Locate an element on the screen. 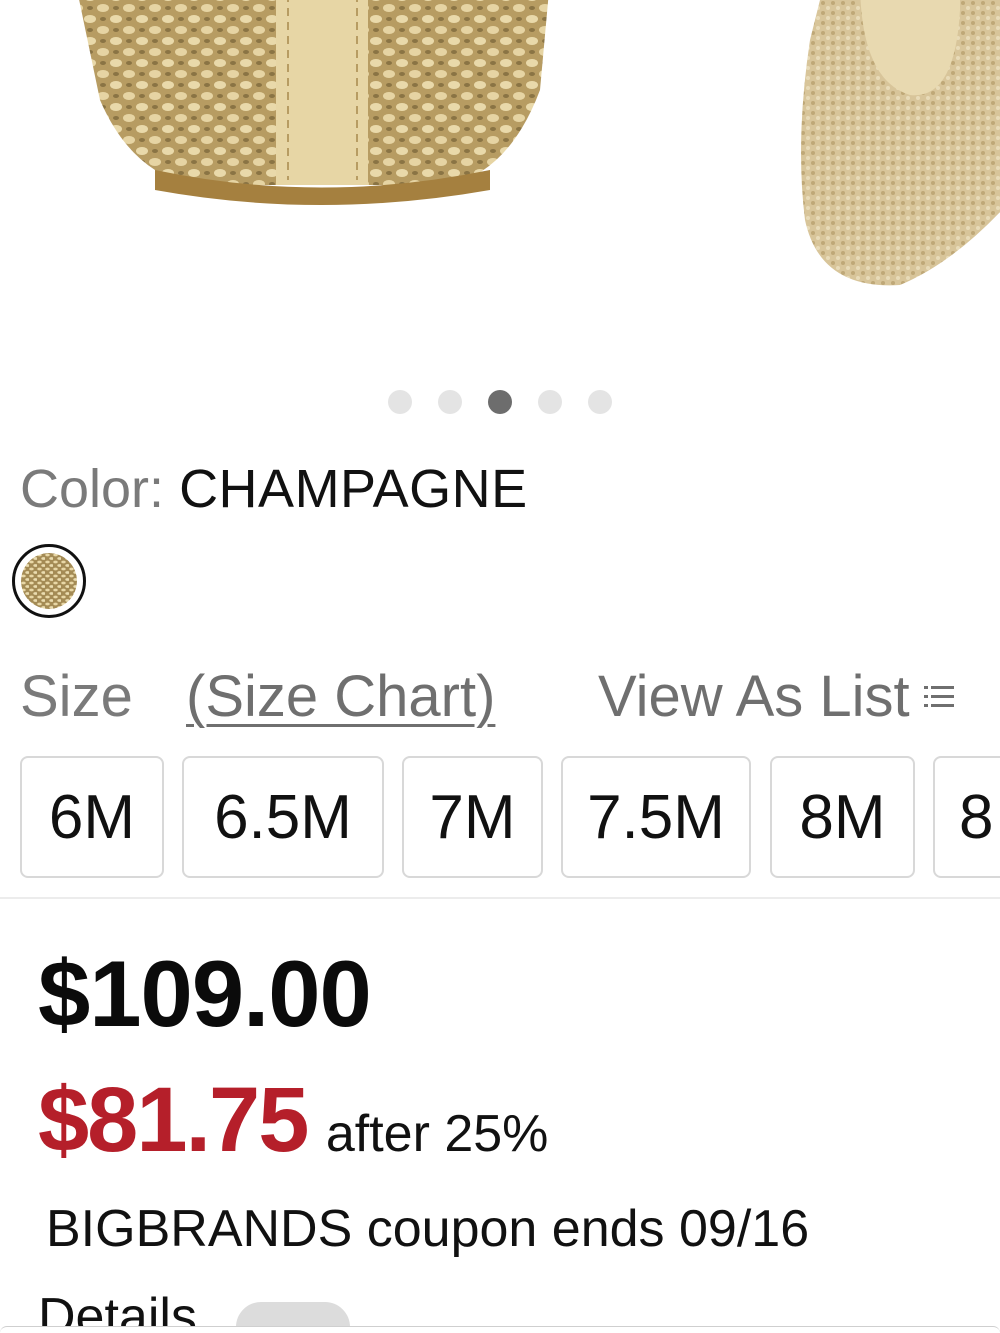  swatch-texture is located at coordinates (49, 581).